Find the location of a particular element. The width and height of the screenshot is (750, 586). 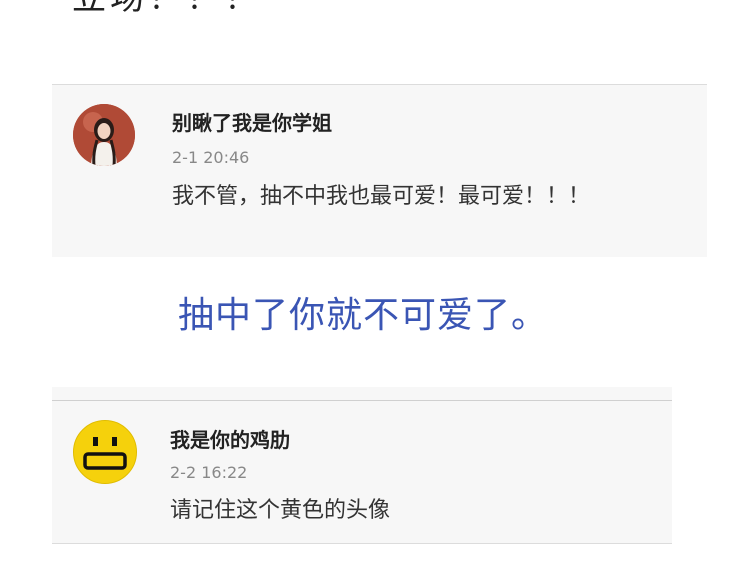

portrait-photo-icon is located at coordinates (104, 135).